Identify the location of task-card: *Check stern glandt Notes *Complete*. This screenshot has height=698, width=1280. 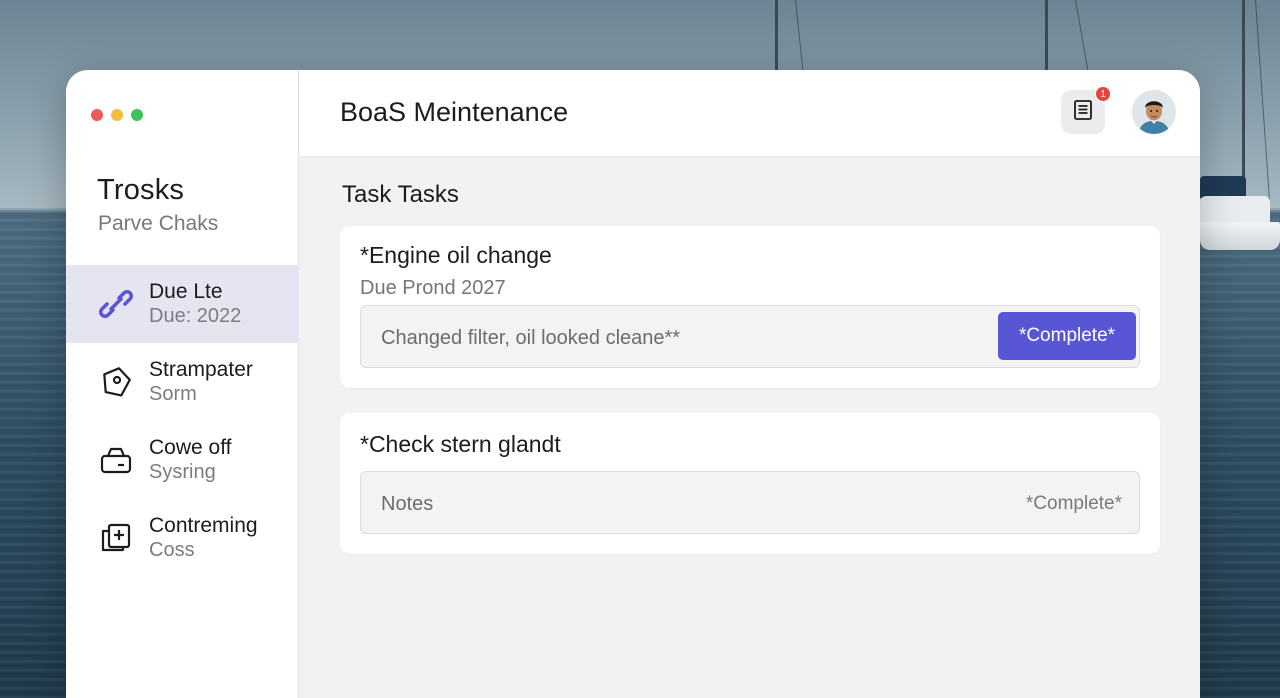
(750, 483).